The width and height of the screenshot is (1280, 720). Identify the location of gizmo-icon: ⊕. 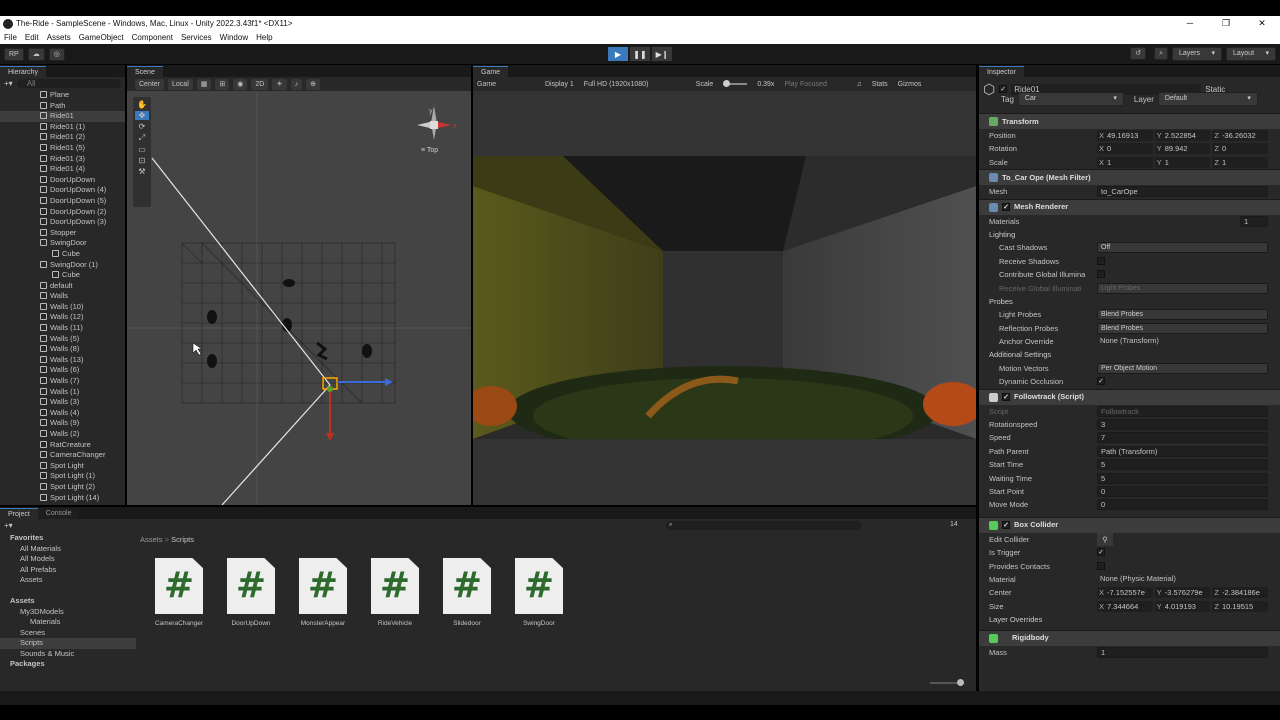
(313, 84).